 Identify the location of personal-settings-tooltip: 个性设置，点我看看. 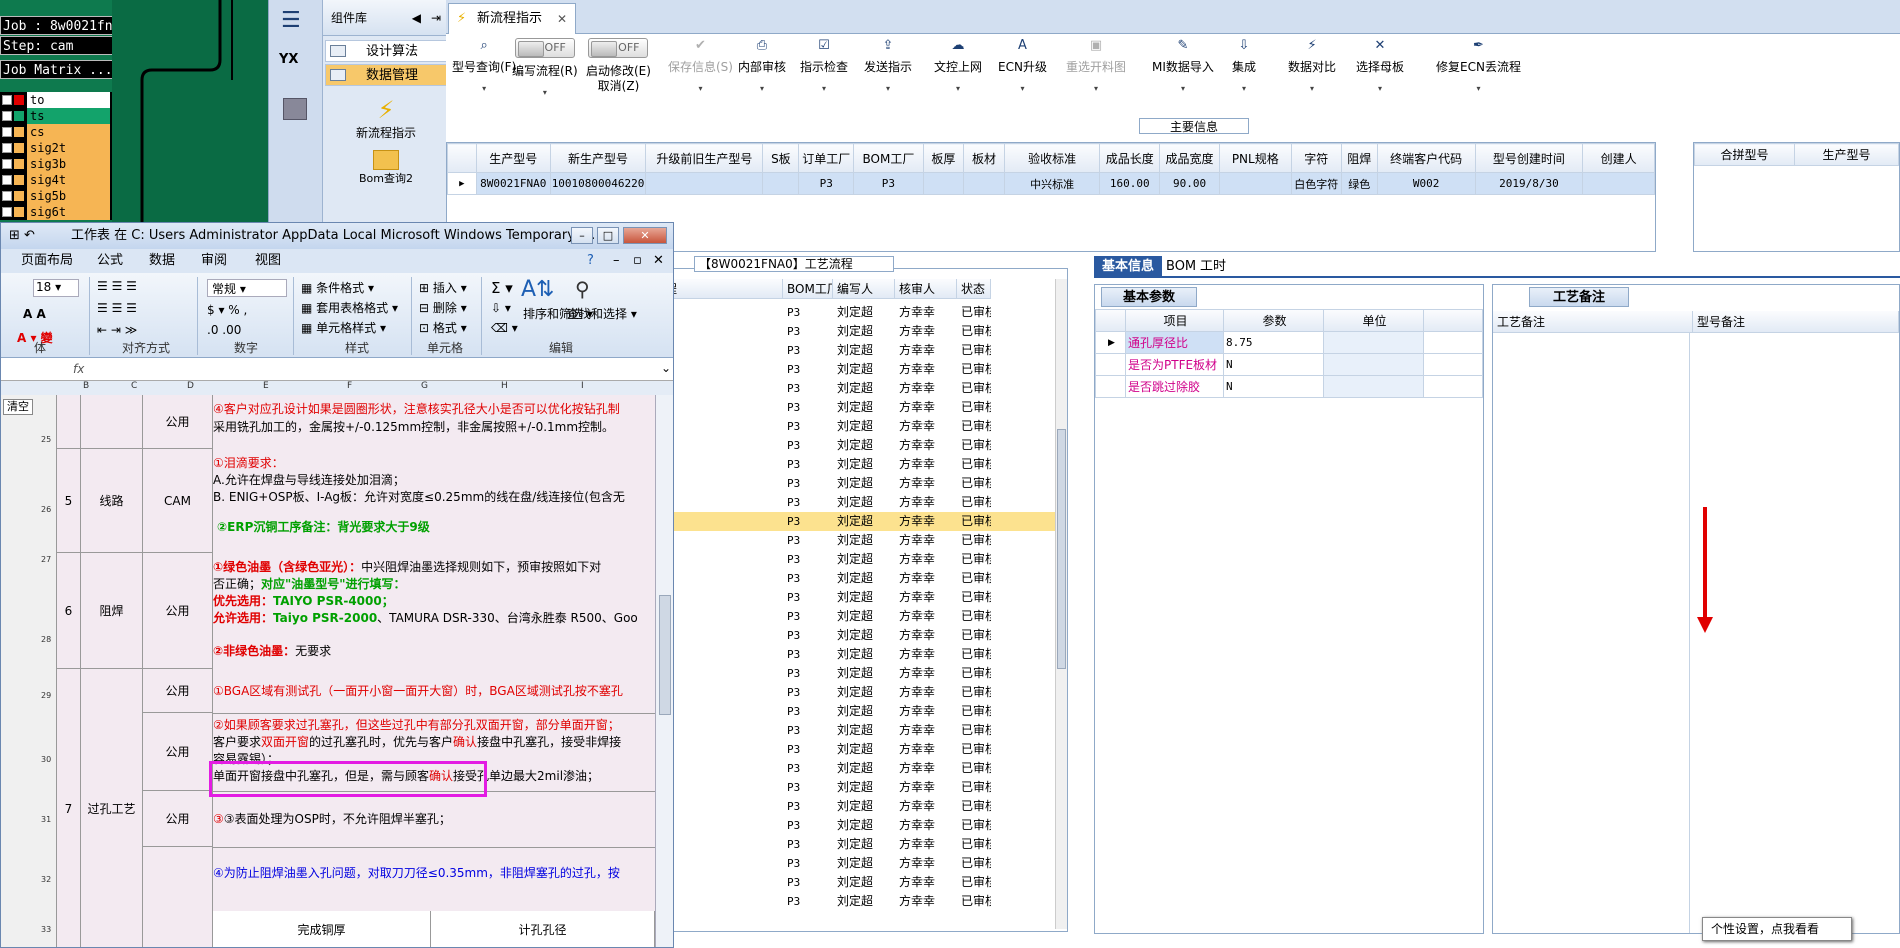
(1777, 929).